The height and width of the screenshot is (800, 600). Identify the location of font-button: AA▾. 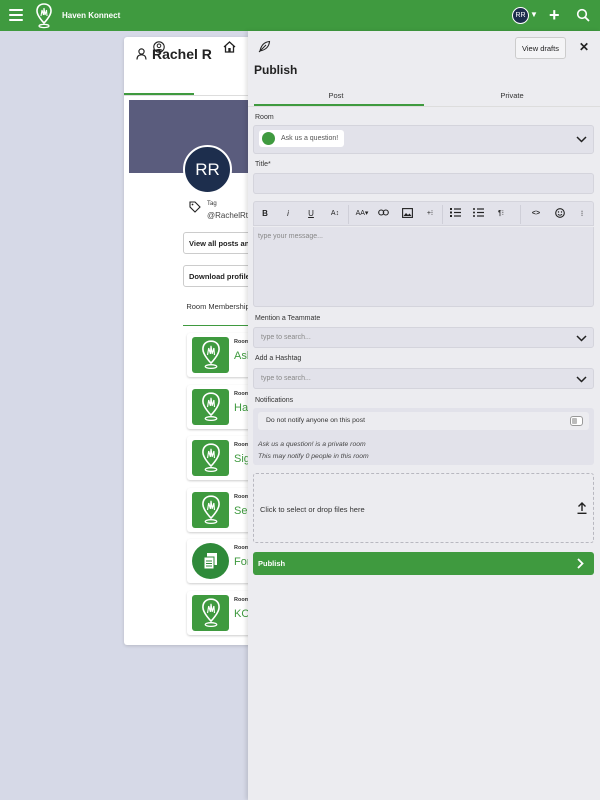
(362, 214).